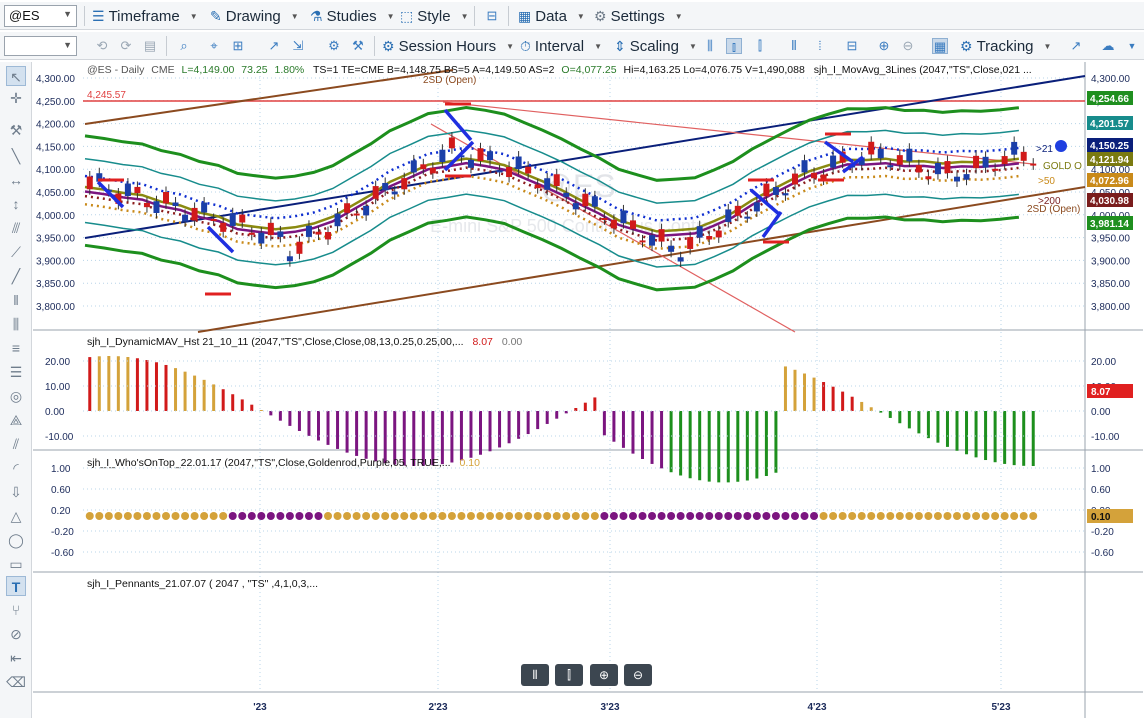 Image resolution: width=1144 pixels, height=720 pixels. What do you see at coordinates (16, 98) in the screenshot?
I see `crosshair-tool-icon: ✛` at bounding box center [16, 98].